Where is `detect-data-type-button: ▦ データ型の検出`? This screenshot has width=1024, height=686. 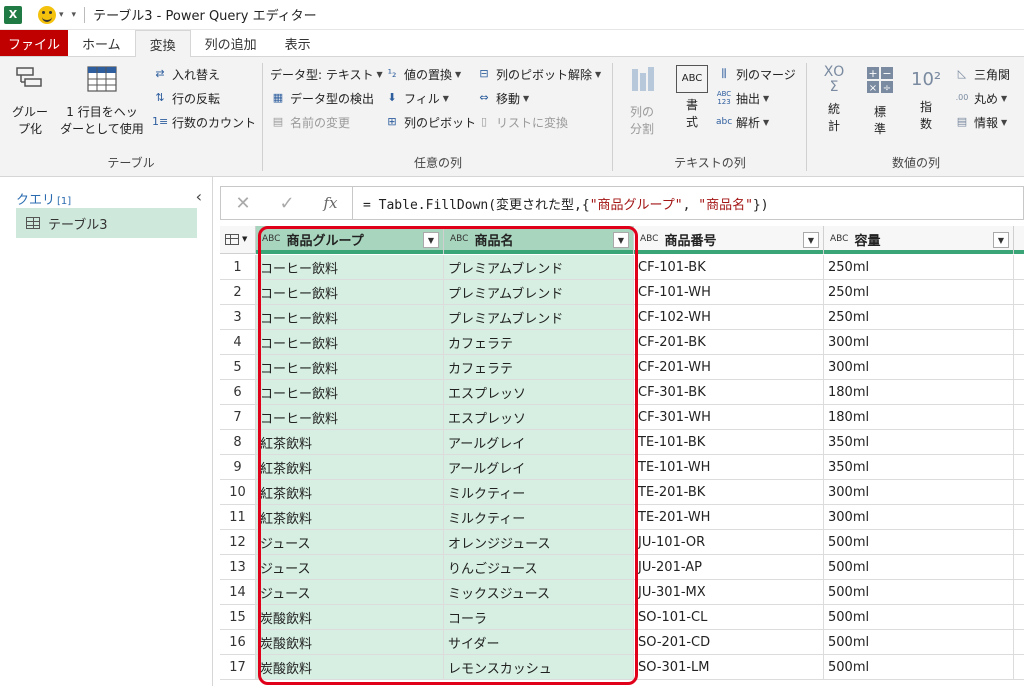 detect-data-type-button: ▦ データ型の検出 is located at coordinates (322, 98).